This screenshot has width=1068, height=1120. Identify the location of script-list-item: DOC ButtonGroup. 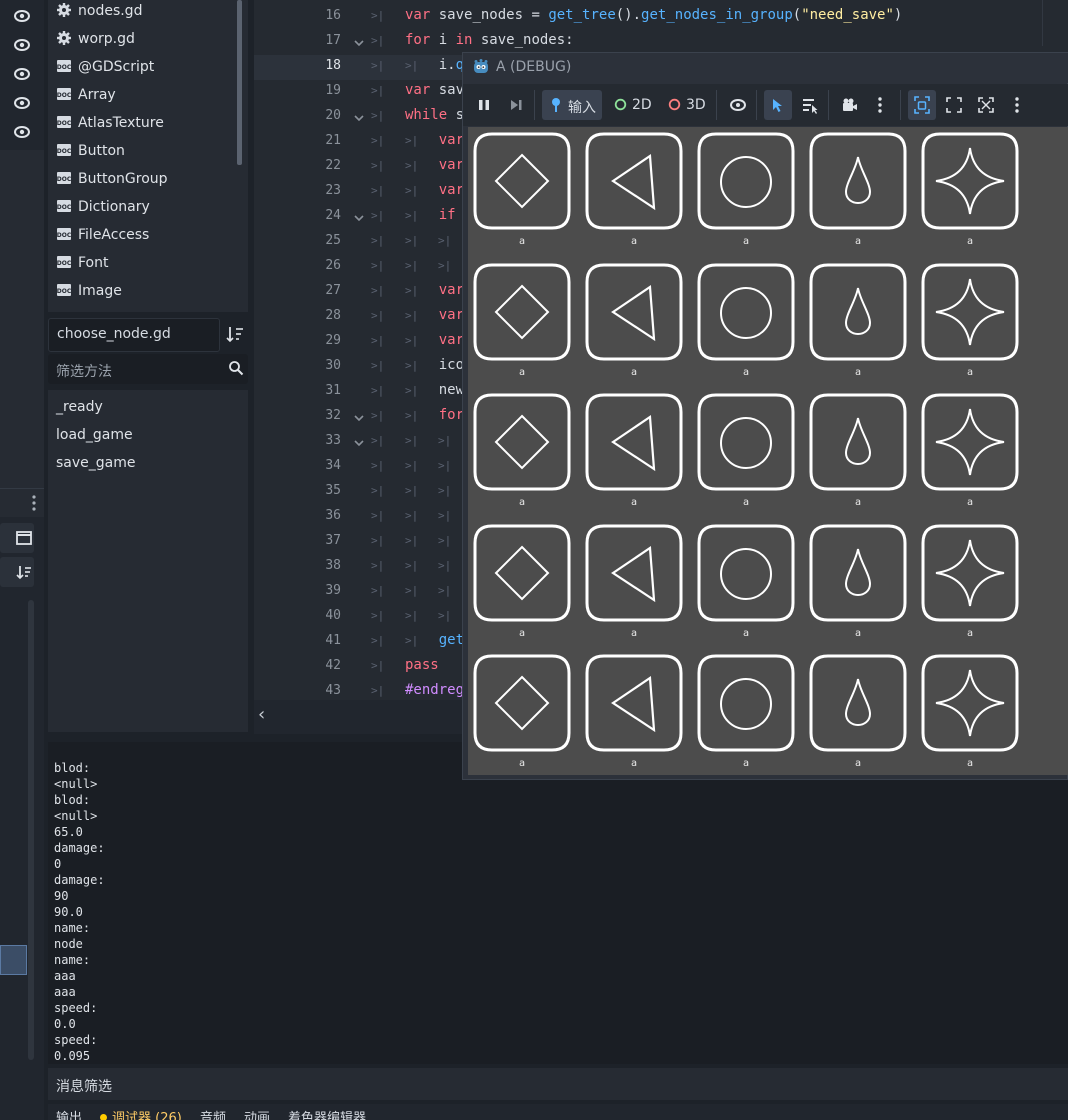
(112, 179).